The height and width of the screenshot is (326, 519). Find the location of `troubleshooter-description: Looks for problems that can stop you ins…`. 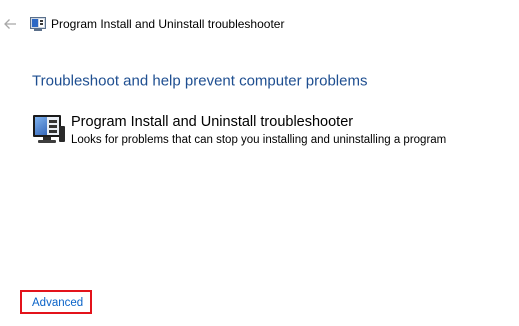

troubleshooter-description: Looks for problems that can stop you ins… is located at coordinates (259, 140).